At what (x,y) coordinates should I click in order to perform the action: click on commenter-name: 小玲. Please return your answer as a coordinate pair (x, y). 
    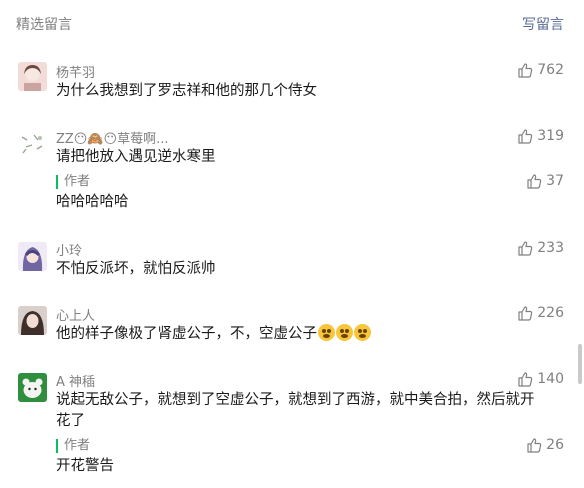
    Looking at the image, I should click on (69, 251).